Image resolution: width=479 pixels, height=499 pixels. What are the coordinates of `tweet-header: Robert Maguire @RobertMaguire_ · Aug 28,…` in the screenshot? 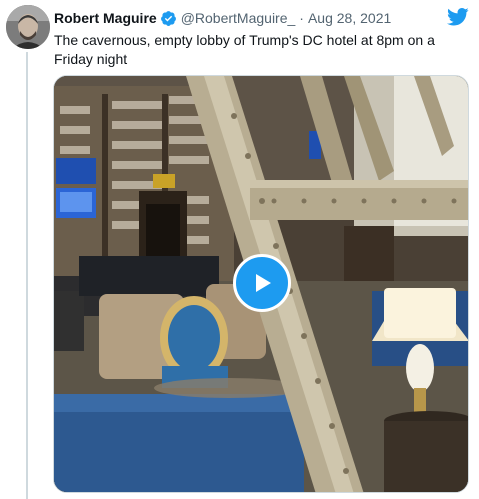 It's located at (222, 18).